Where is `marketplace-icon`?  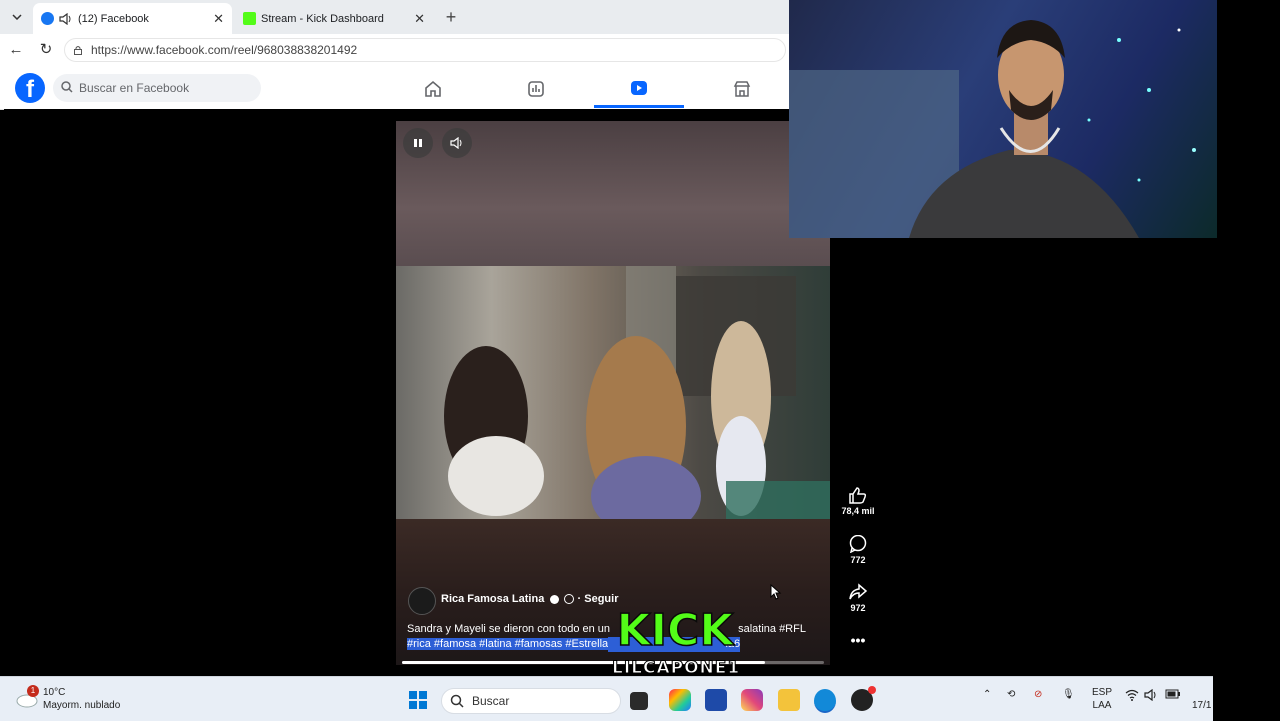
marketplace-icon is located at coordinates (742, 89).